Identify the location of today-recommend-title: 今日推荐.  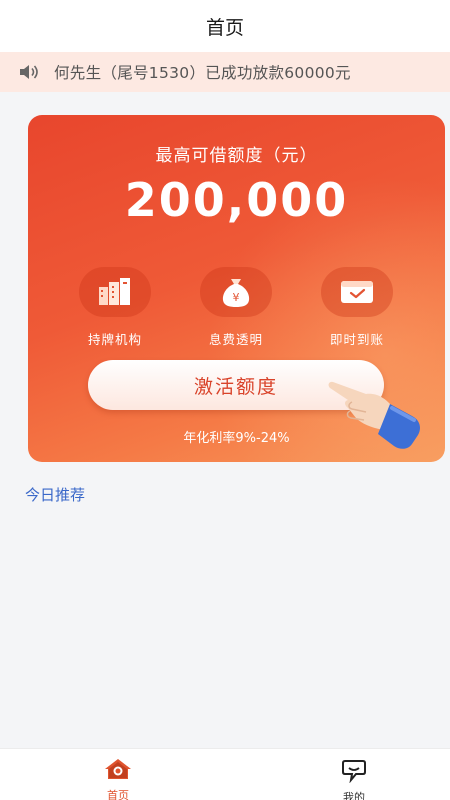
(55, 494).